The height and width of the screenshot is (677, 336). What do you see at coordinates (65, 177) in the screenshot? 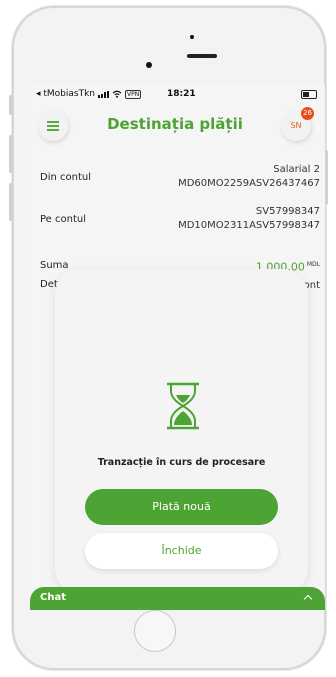
I see `source-account-label: Din contul` at bounding box center [65, 177].